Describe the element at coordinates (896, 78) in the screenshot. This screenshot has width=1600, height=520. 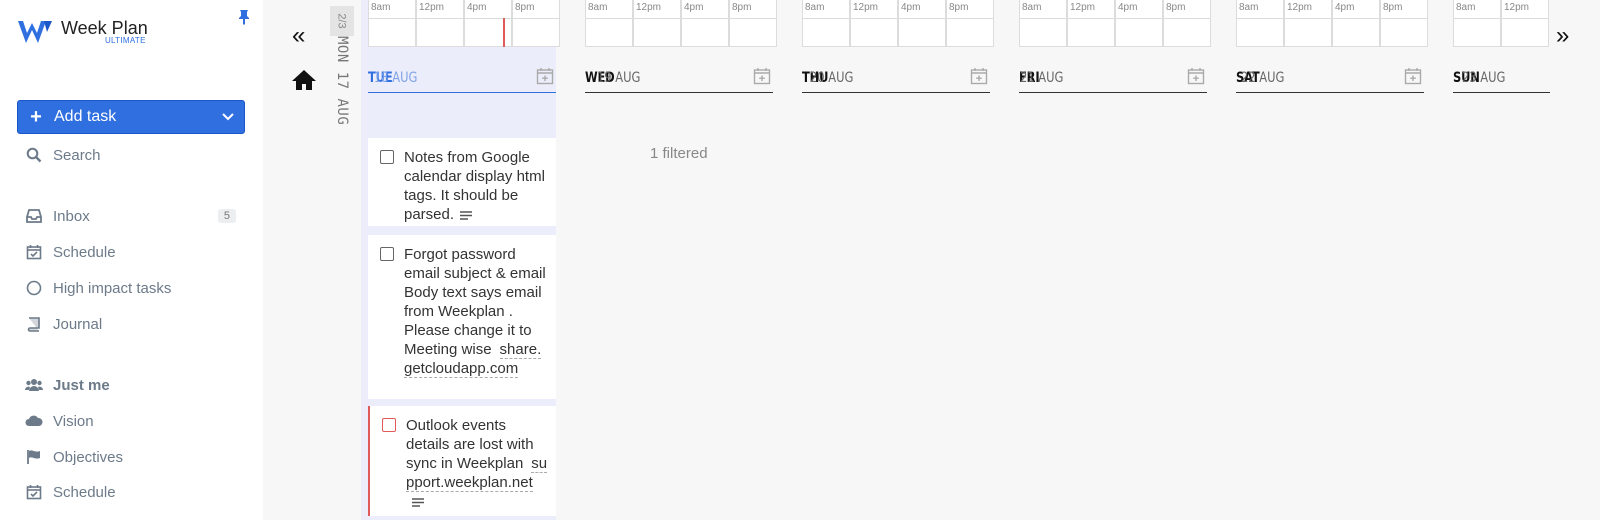
I see `day-header: THU 20 AUG` at that location.